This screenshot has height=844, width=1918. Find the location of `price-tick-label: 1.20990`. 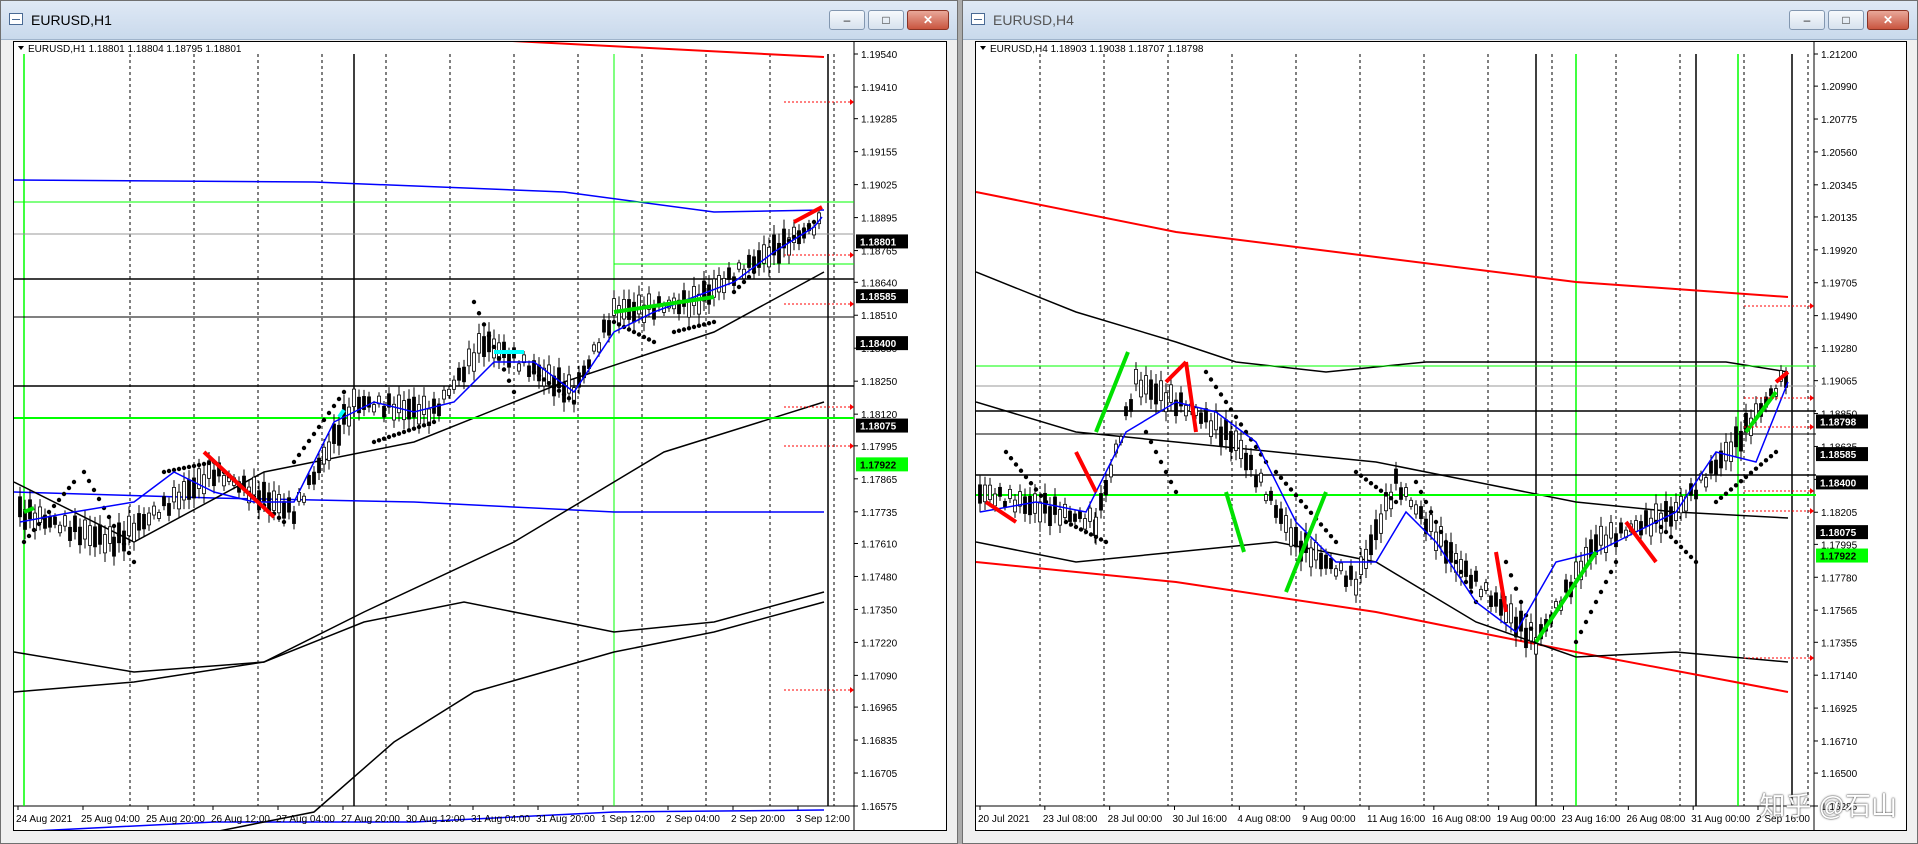

price-tick-label: 1.20990 is located at coordinates (1839, 87).